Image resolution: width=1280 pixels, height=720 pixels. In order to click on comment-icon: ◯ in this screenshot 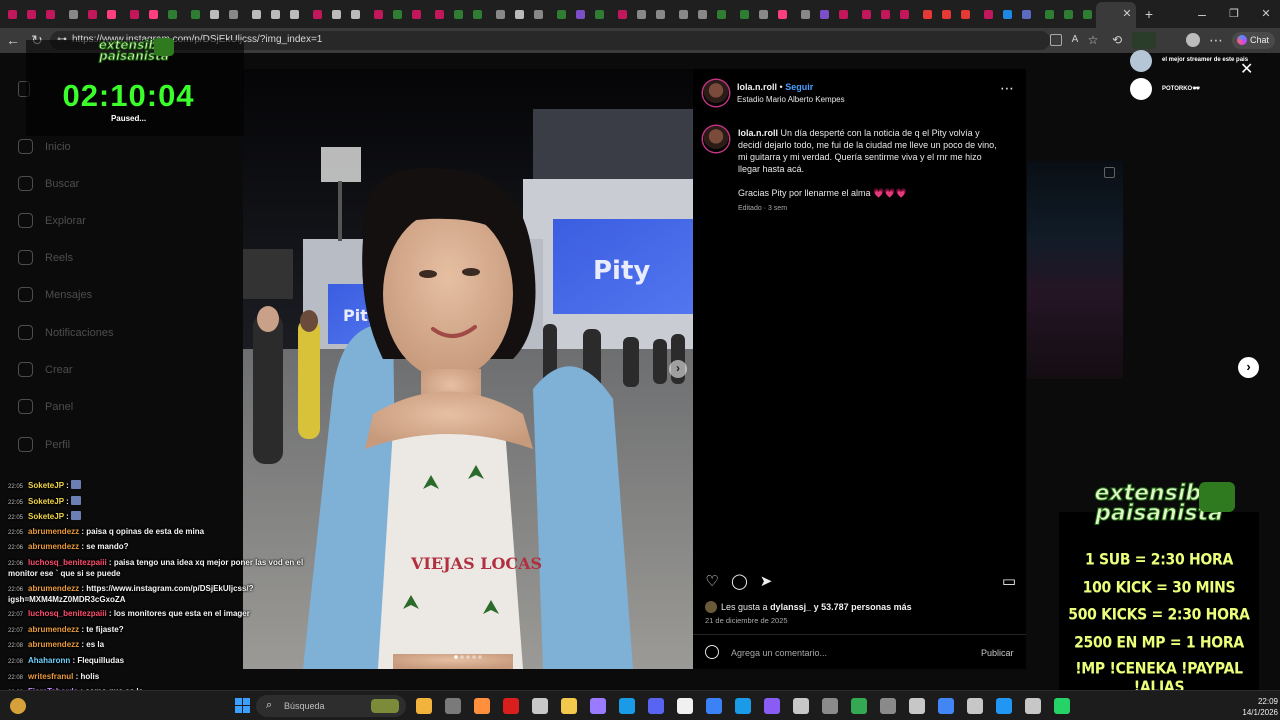, I will do `click(739, 582)`.